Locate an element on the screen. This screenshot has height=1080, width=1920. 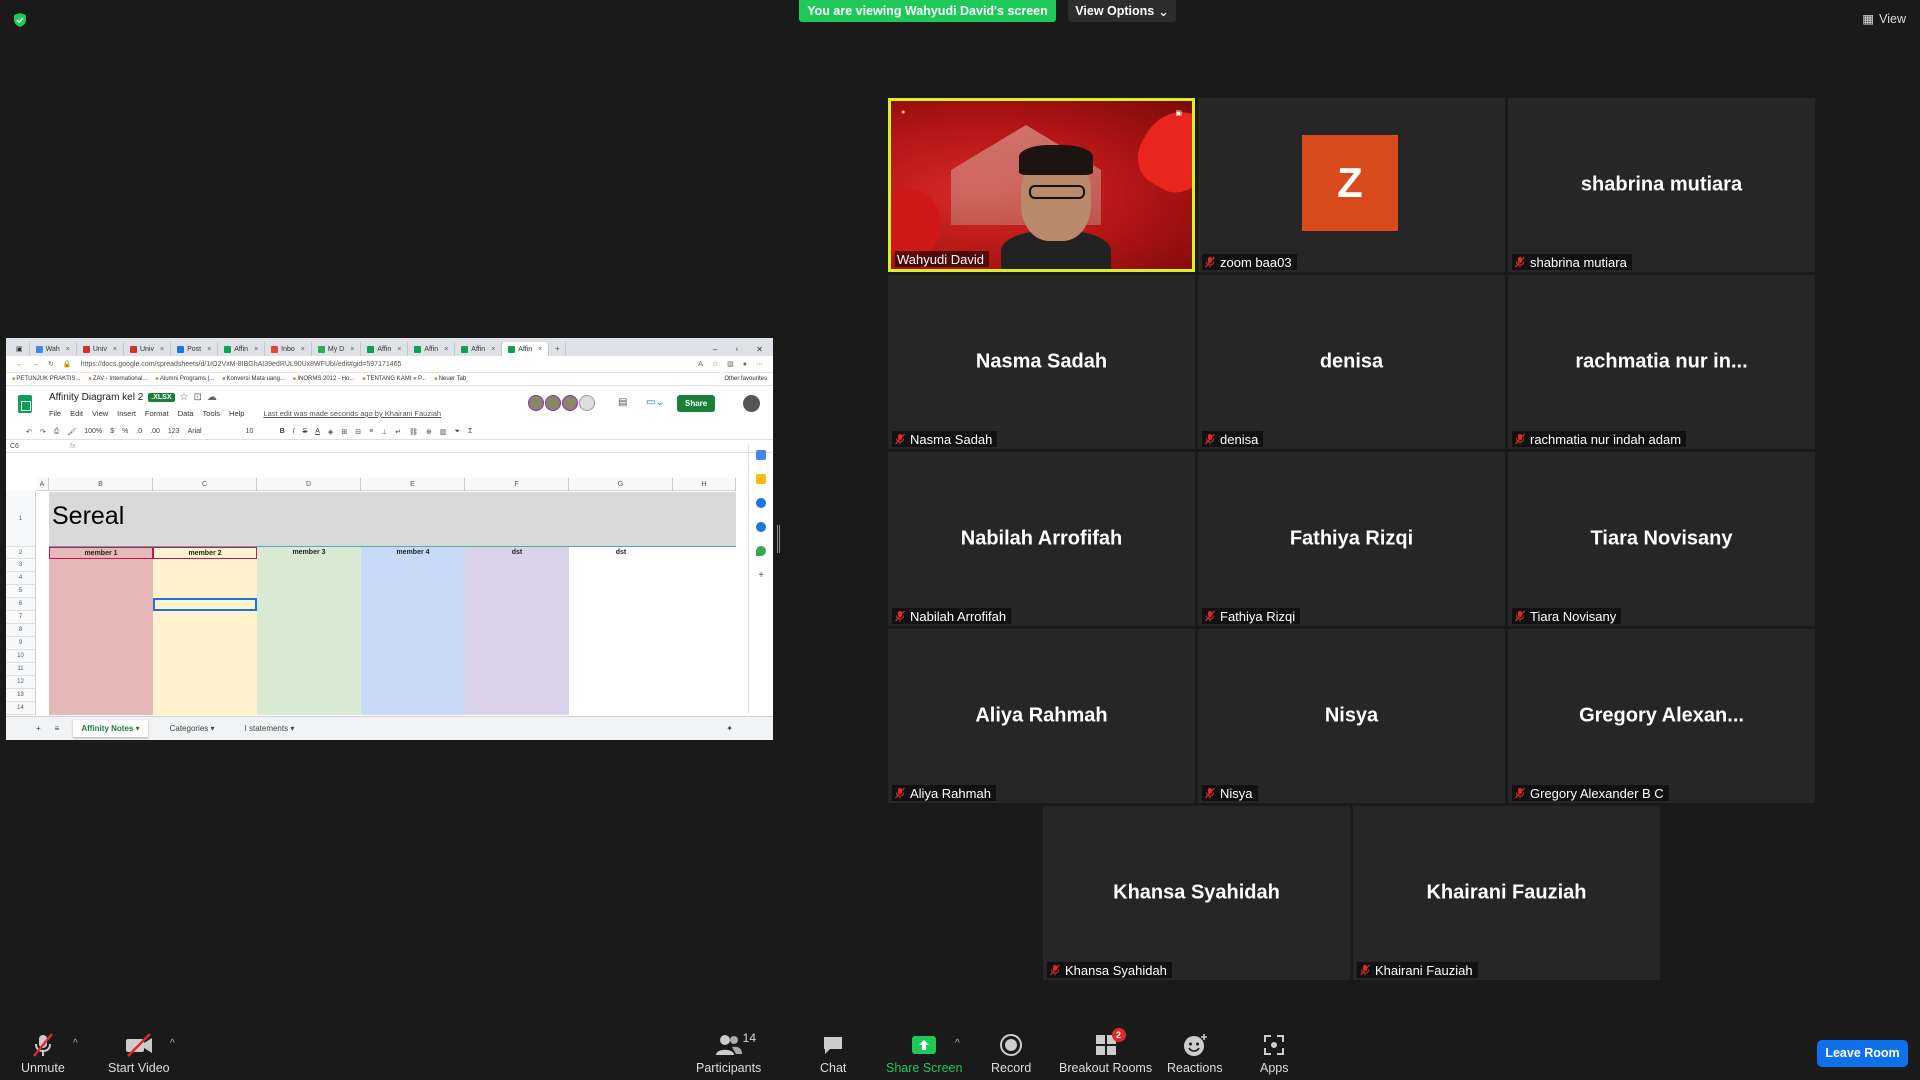
decimal-decrease-button: .0 is located at coordinates (139, 431).